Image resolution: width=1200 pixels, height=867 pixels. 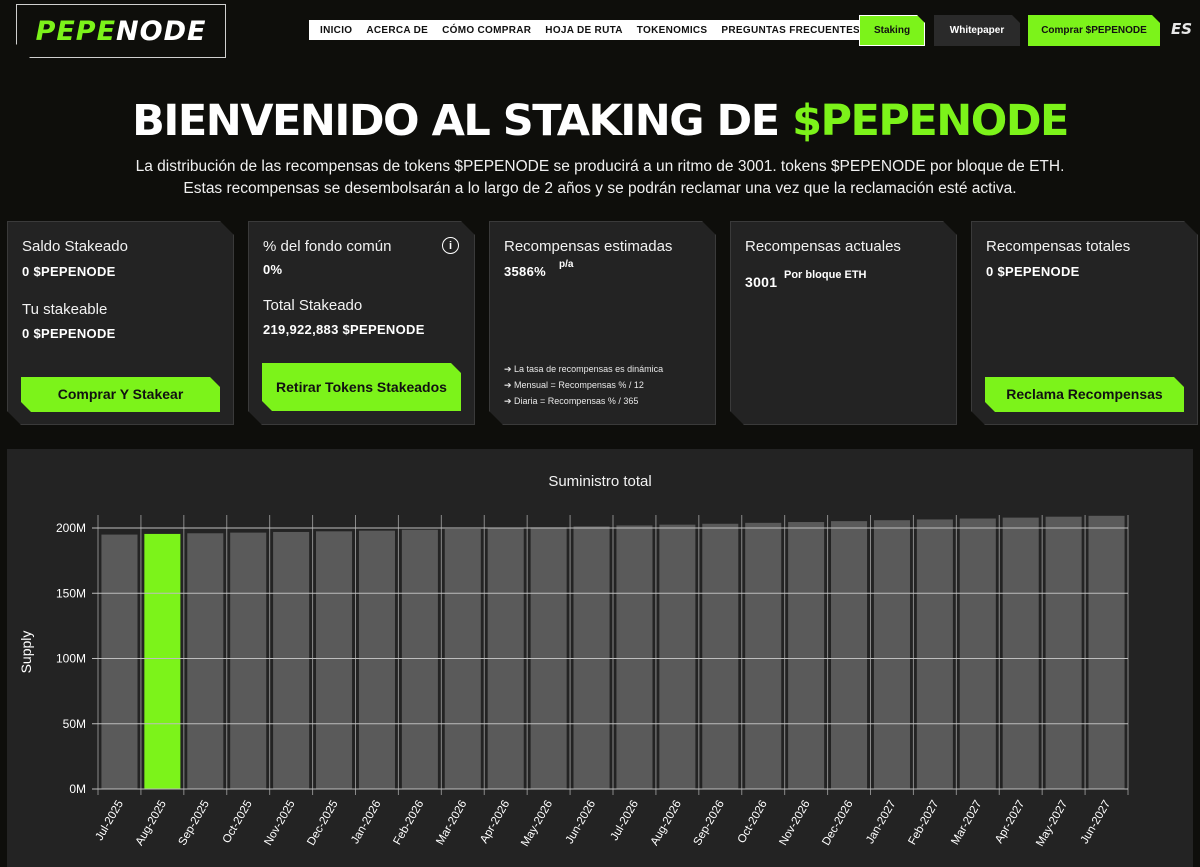 What do you see at coordinates (825, 275) in the screenshot?
I see `current-rewards-unit: Por bloque ETH` at bounding box center [825, 275].